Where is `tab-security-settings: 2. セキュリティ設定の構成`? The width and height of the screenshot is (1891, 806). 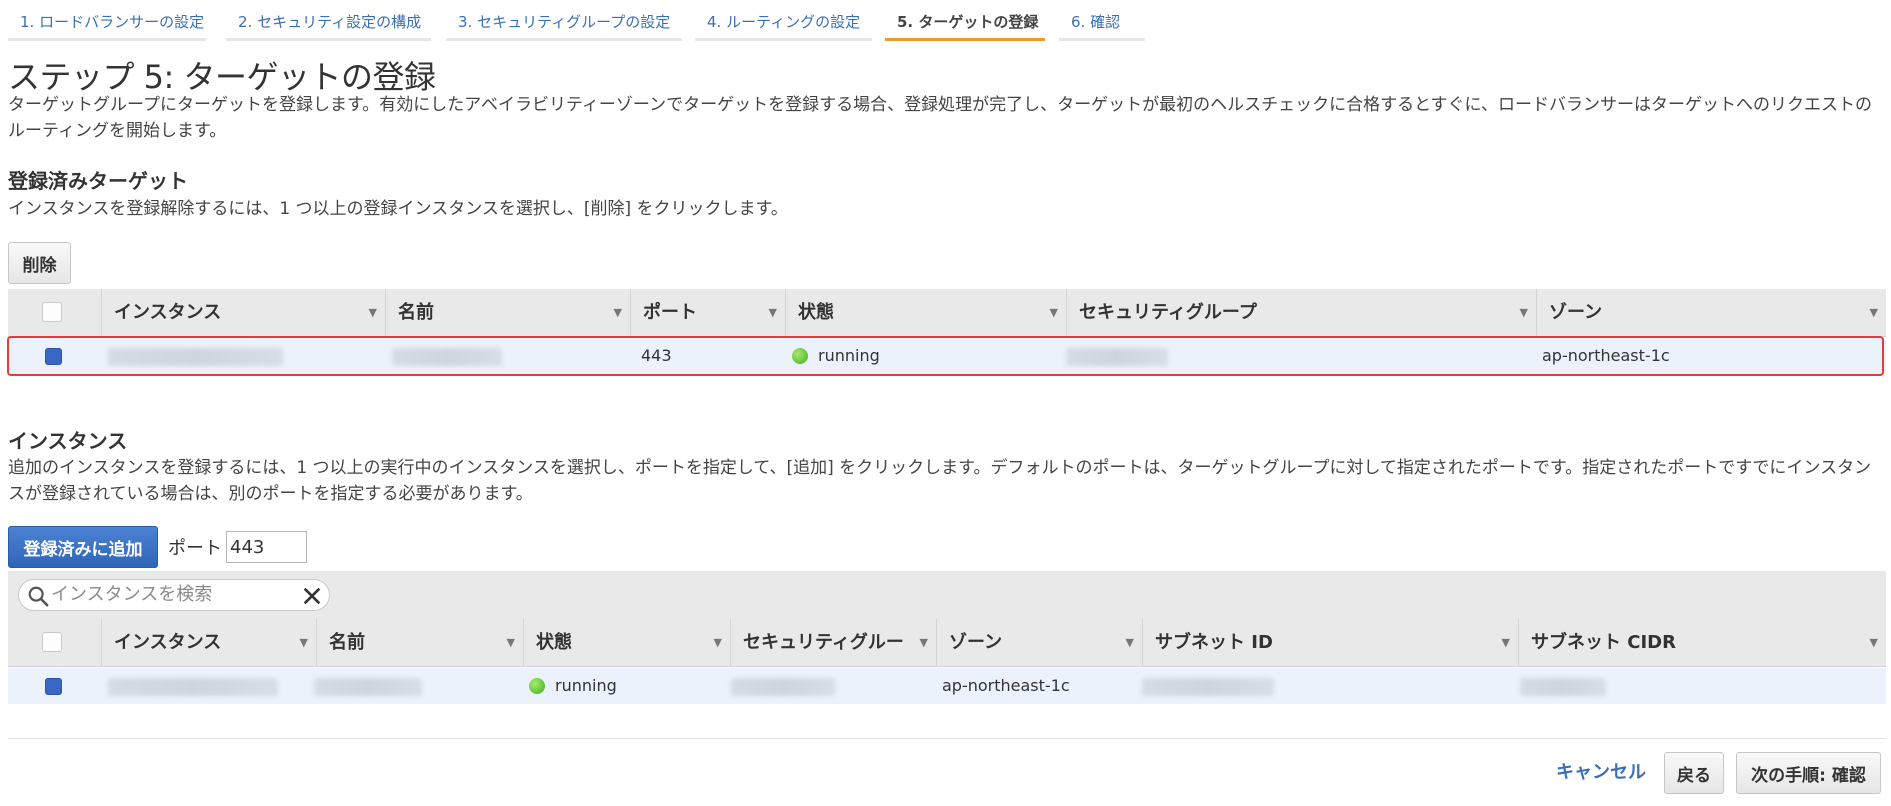
tab-security-settings: 2. セキュリティ設定の構成 is located at coordinates (328, 24).